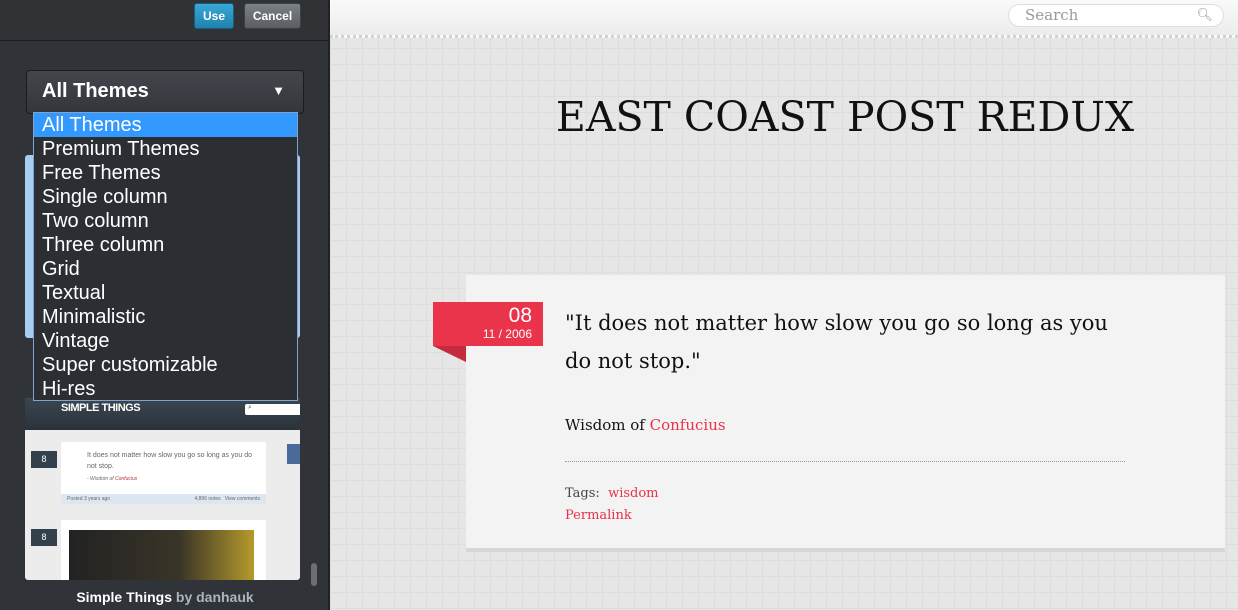  I want to click on option-super-customizable: Super customizable, so click(165, 365).